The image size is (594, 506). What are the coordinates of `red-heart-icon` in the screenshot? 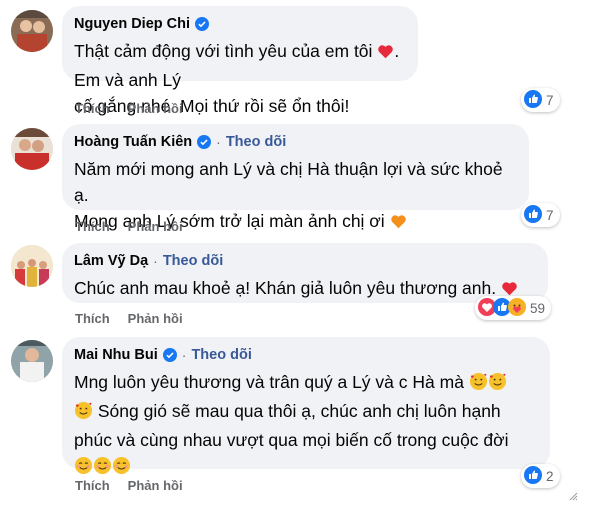 It's located at (385, 54).